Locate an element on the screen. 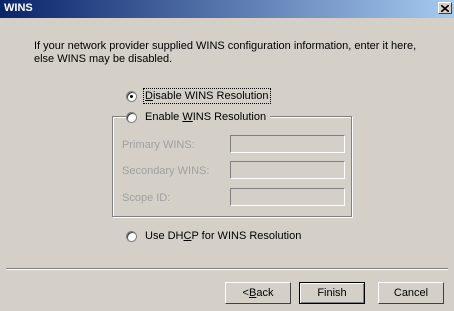 This screenshot has width=454, height=311. close-icon is located at coordinates (445, 8).